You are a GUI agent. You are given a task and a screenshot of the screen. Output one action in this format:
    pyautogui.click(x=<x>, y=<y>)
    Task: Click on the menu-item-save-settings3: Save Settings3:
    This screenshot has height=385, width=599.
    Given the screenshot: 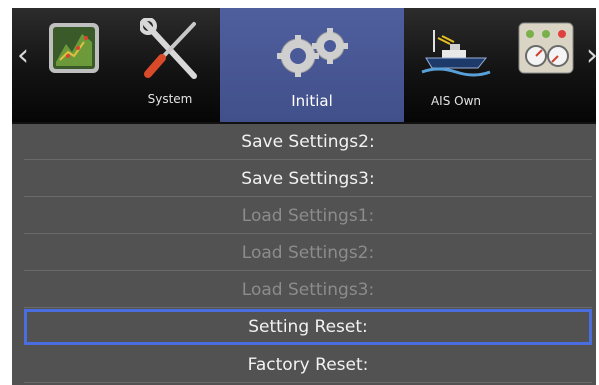 What is the action you would take?
    pyautogui.click(x=308, y=179)
    